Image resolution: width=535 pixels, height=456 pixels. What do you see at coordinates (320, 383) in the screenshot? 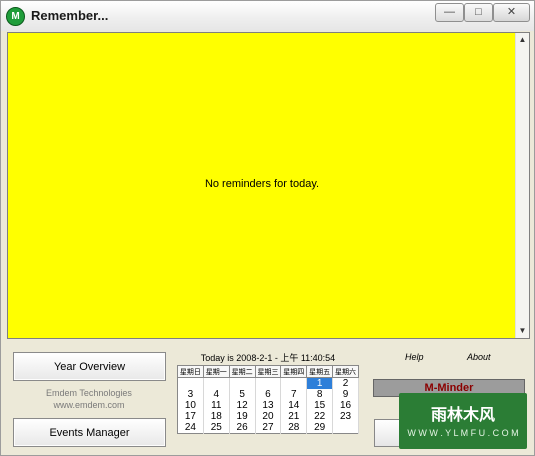
I see `calendar-day: 1` at bounding box center [320, 383].